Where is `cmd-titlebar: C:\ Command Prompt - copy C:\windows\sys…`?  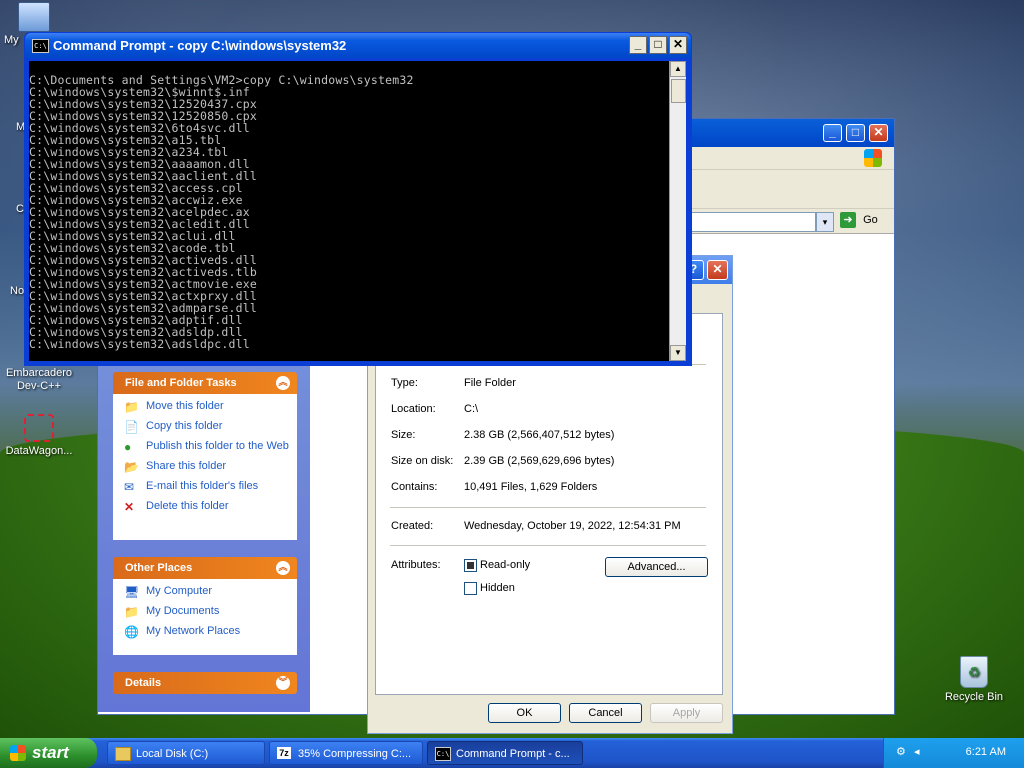 cmd-titlebar: C:\ Command Prompt - copy C:\windows\sys… is located at coordinates (358, 45).